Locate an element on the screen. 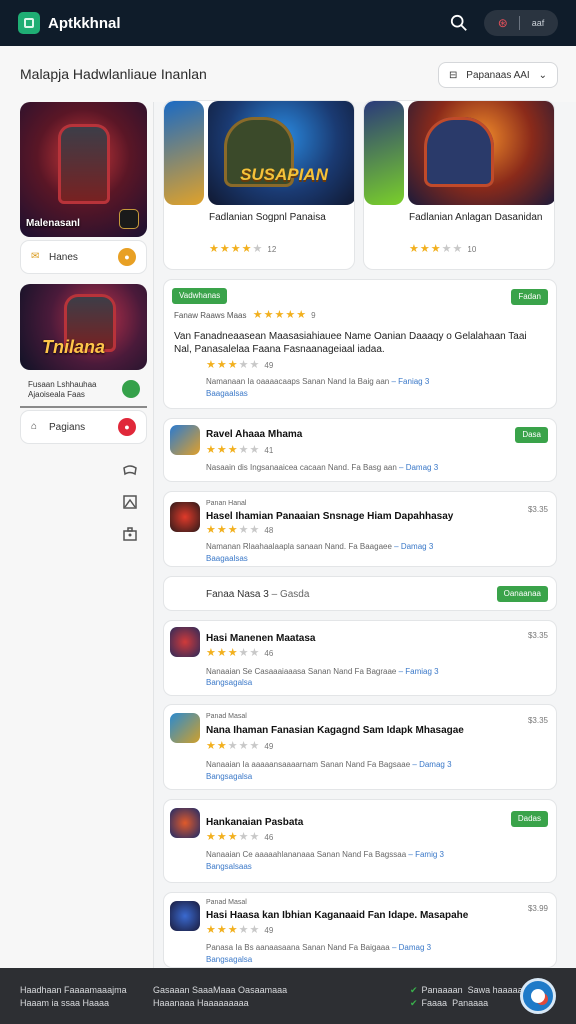  footer-link: Faaaa is located at coordinates (435, 1003).